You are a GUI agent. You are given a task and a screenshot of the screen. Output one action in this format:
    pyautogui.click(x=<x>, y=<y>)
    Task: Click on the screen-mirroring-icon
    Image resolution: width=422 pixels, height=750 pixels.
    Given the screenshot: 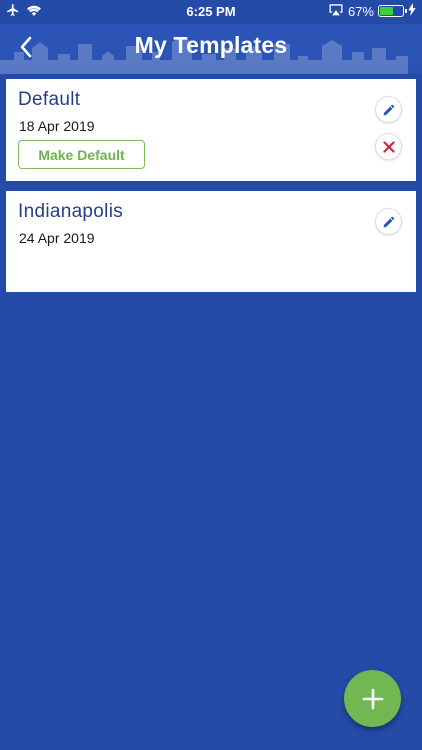 What is the action you would take?
    pyautogui.click(x=336, y=11)
    